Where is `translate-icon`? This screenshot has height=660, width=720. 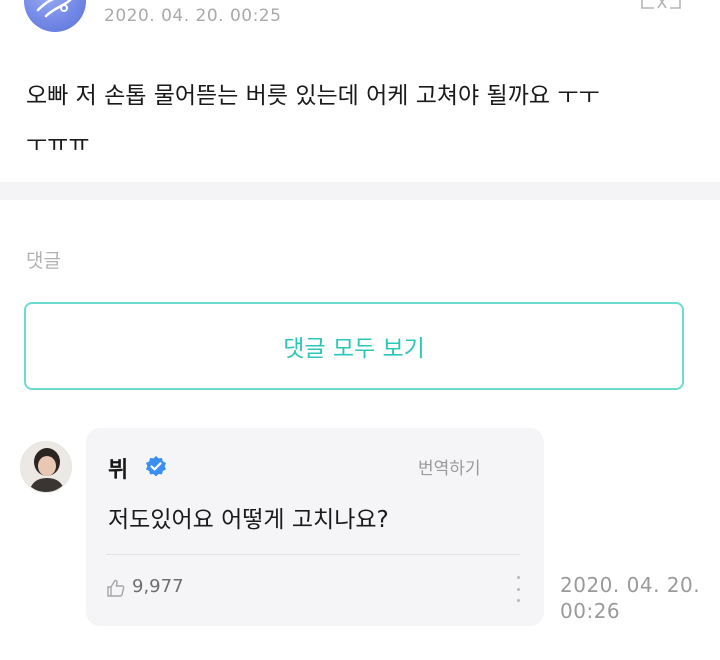 translate-icon is located at coordinates (661, 7).